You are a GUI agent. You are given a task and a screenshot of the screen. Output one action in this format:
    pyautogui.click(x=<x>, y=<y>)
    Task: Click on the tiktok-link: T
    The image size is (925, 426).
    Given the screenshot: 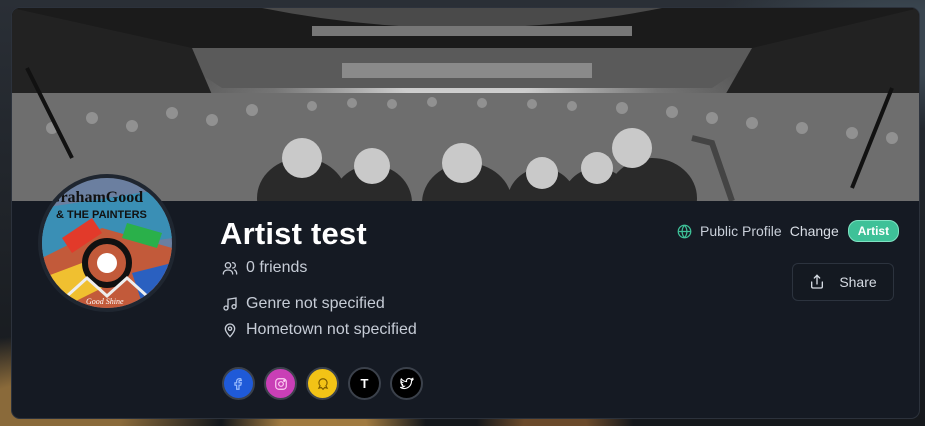 What is the action you would take?
    pyautogui.click(x=364, y=383)
    